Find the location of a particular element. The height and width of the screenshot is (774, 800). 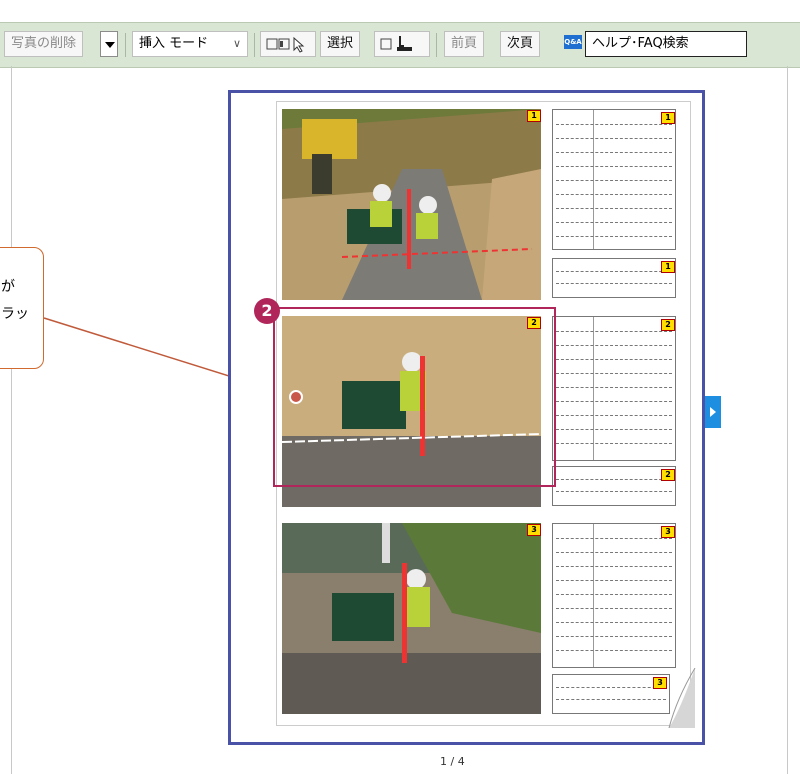

measurement-table-1: 1 is located at coordinates (614, 278).